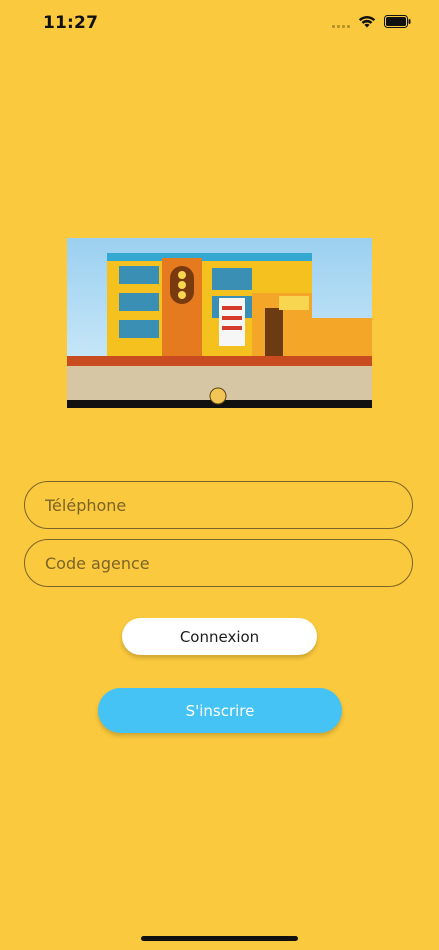  What do you see at coordinates (219, 323) in the screenshot?
I see `building-image` at bounding box center [219, 323].